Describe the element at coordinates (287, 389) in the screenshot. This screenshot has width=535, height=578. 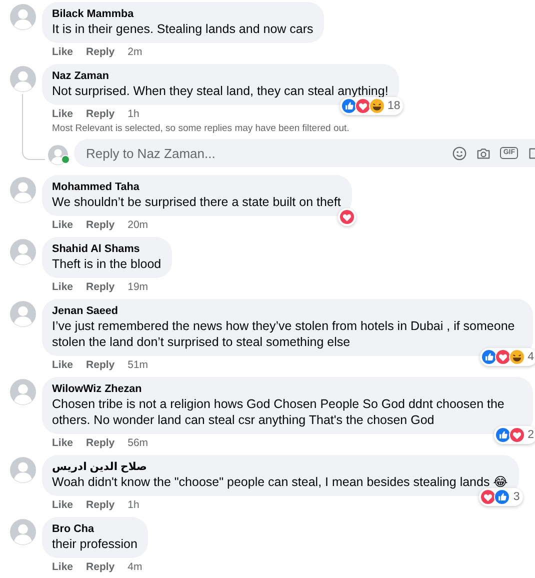
I see `author-name: WilowWiz Zhezan` at that location.